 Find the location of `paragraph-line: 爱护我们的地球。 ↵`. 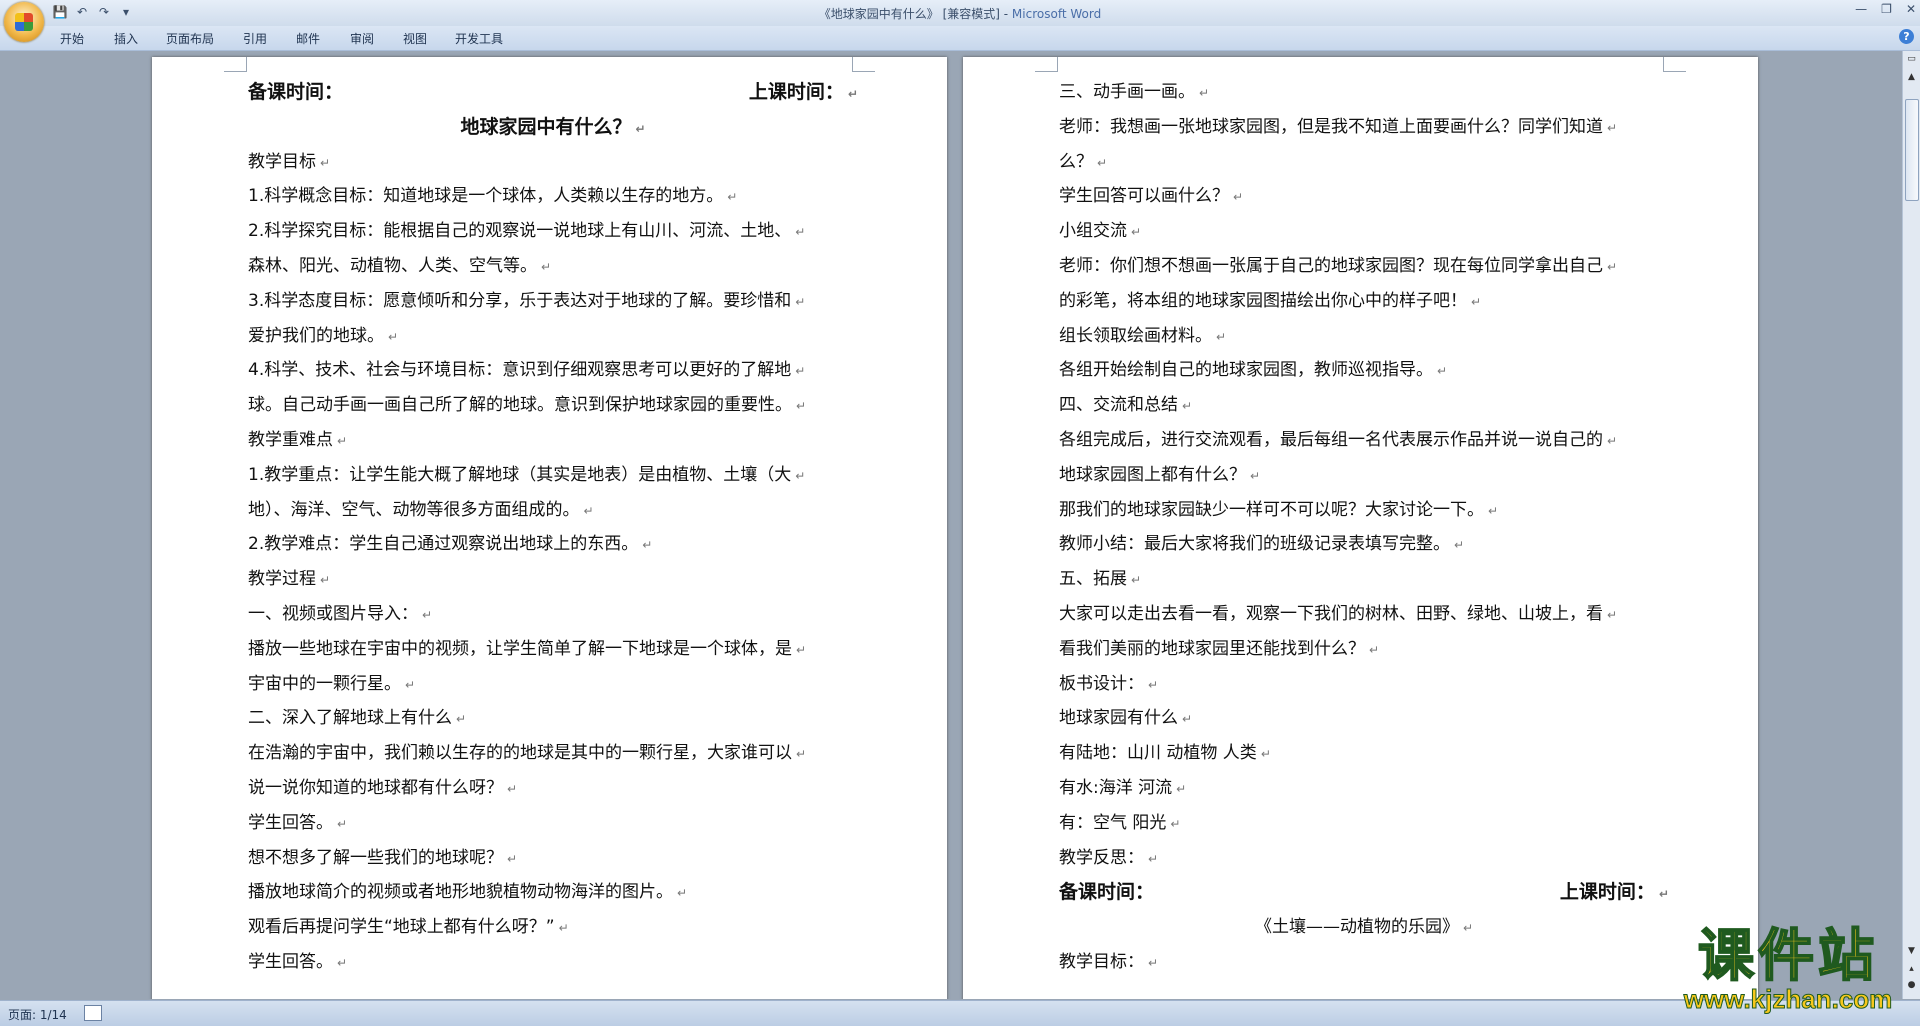

paragraph-line: 爱护我们的地球。 ↵ is located at coordinates (553, 336).